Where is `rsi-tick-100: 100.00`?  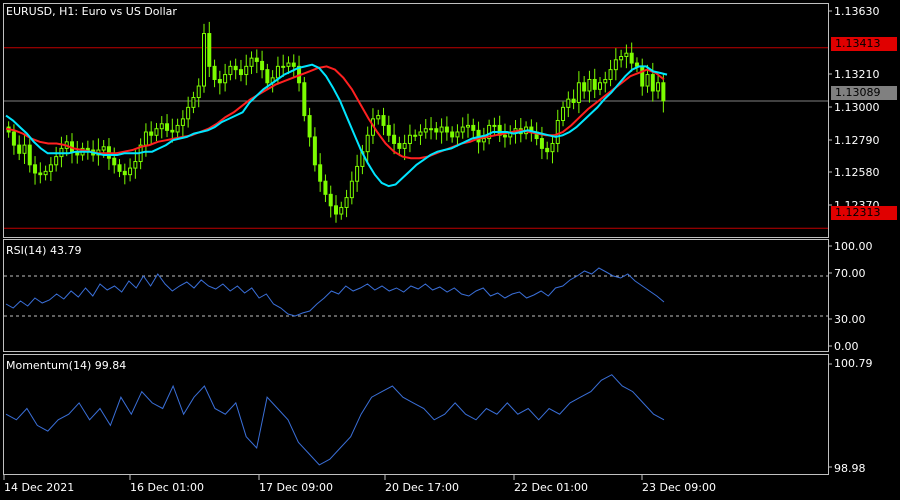 rsi-tick-100: 100.00 is located at coordinates (853, 246).